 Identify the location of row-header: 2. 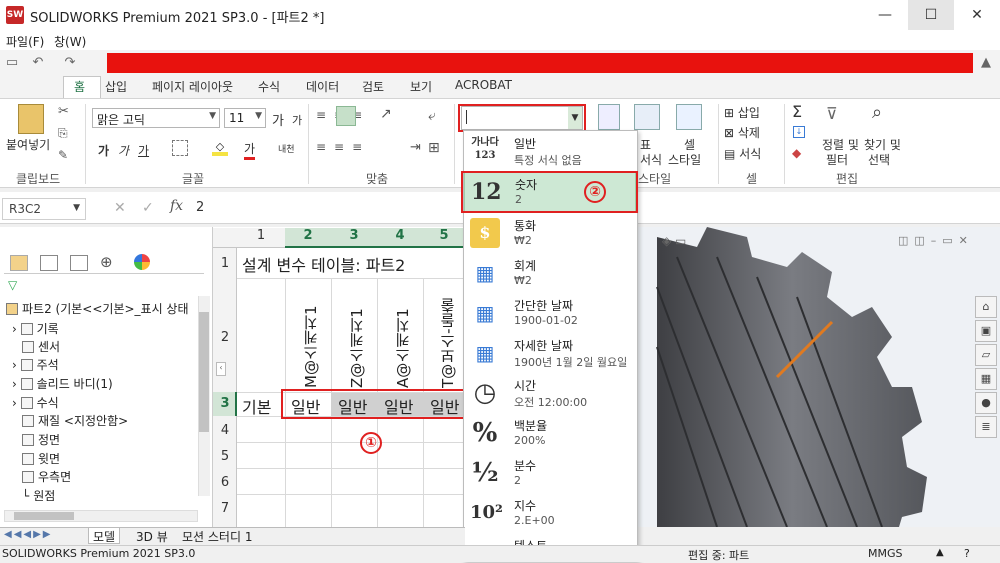
(225, 337).